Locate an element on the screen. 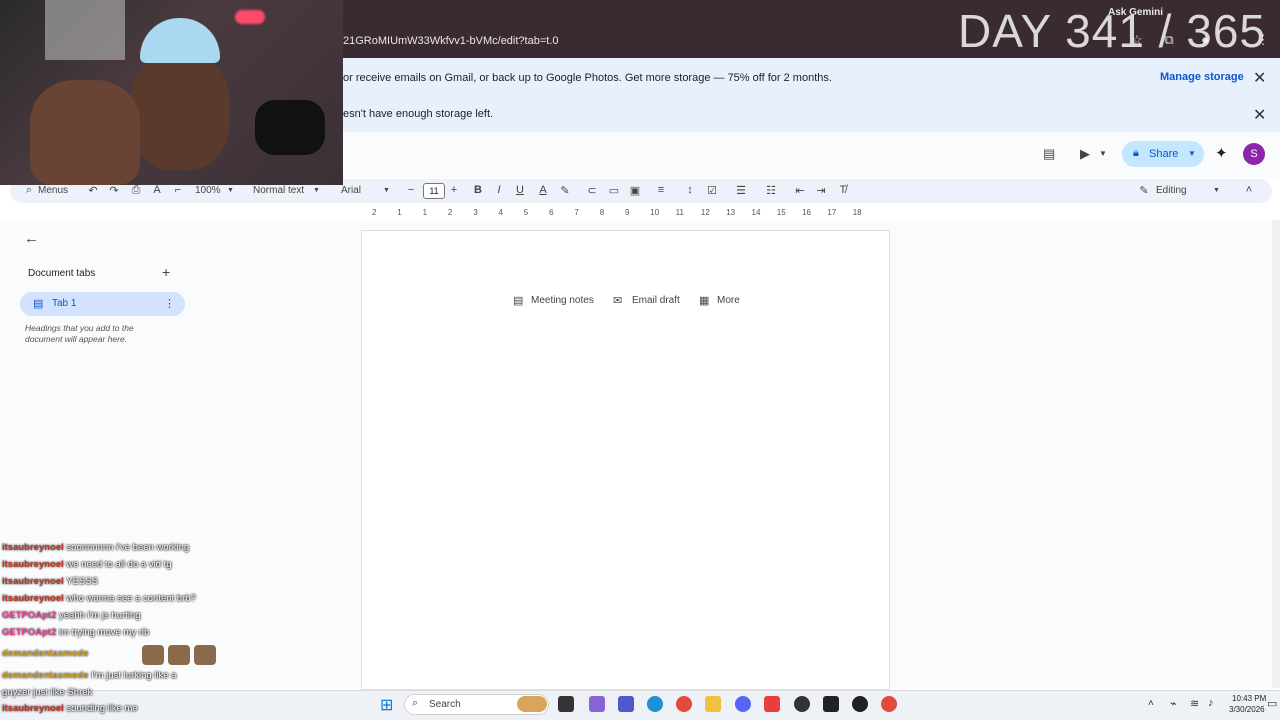 The width and height of the screenshot is (1280, 720). underline-icon: U is located at coordinates (520, 190).